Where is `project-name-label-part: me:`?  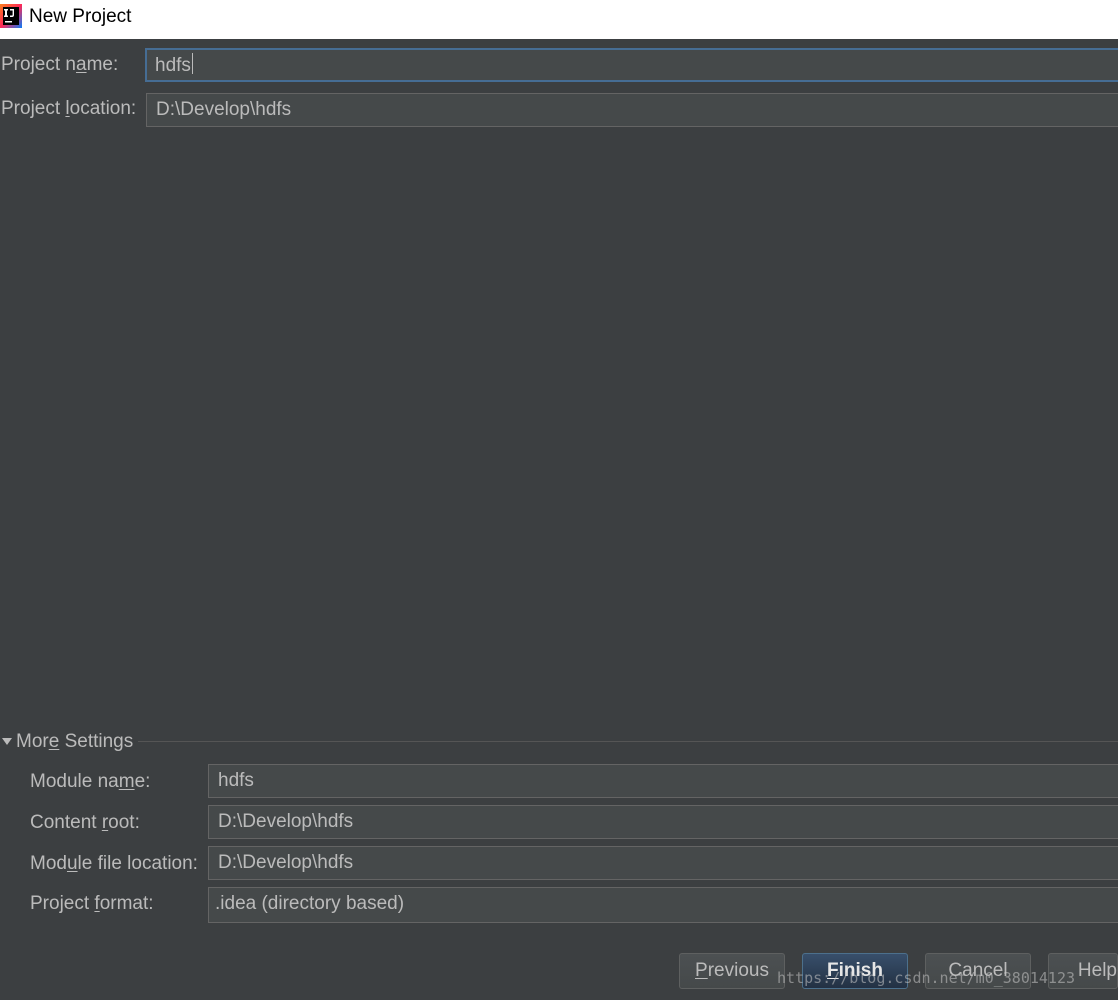 project-name-label-part: me: is located at coordinates (102, 64).